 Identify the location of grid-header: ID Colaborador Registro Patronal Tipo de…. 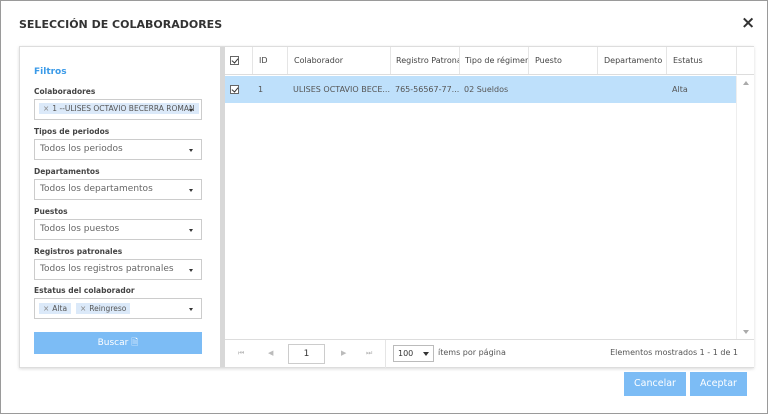
(489, 61).